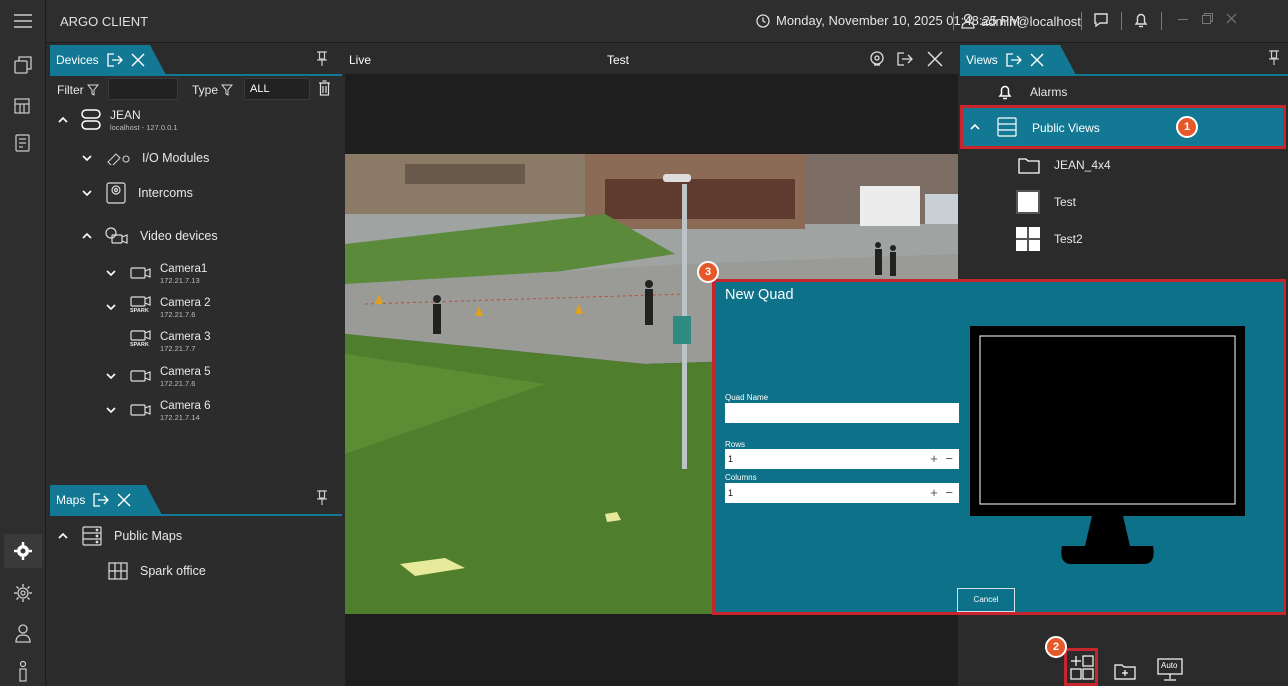  I want to click on camera-item: SPARK Camera 3 172.21.7.7, so click(170, 341).